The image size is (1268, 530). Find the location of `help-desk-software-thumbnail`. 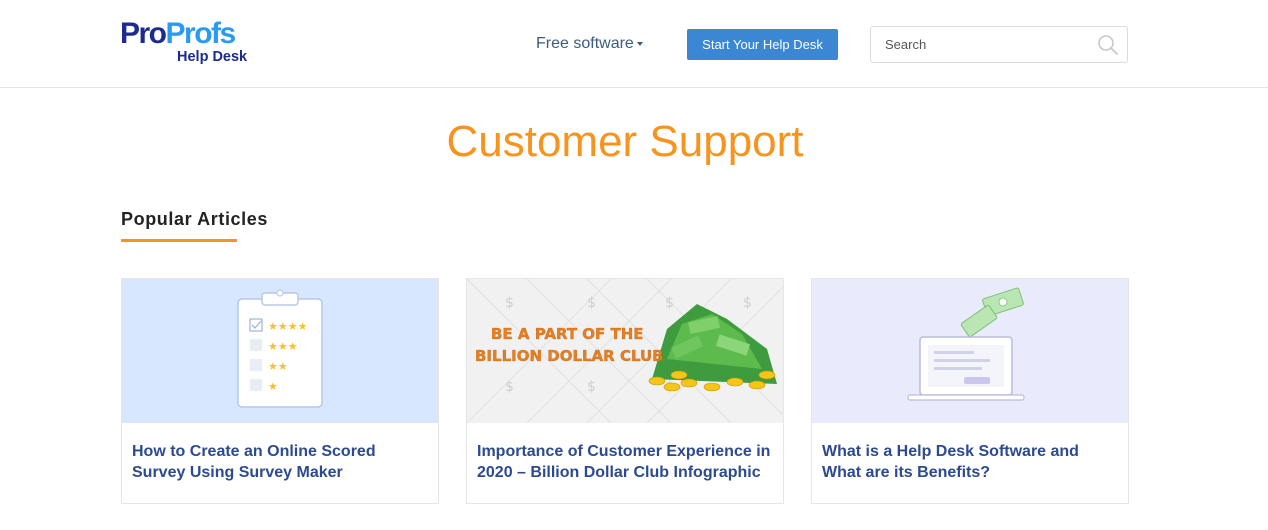

help-desk-software-thumbnail is located at coordinates (970, 351).